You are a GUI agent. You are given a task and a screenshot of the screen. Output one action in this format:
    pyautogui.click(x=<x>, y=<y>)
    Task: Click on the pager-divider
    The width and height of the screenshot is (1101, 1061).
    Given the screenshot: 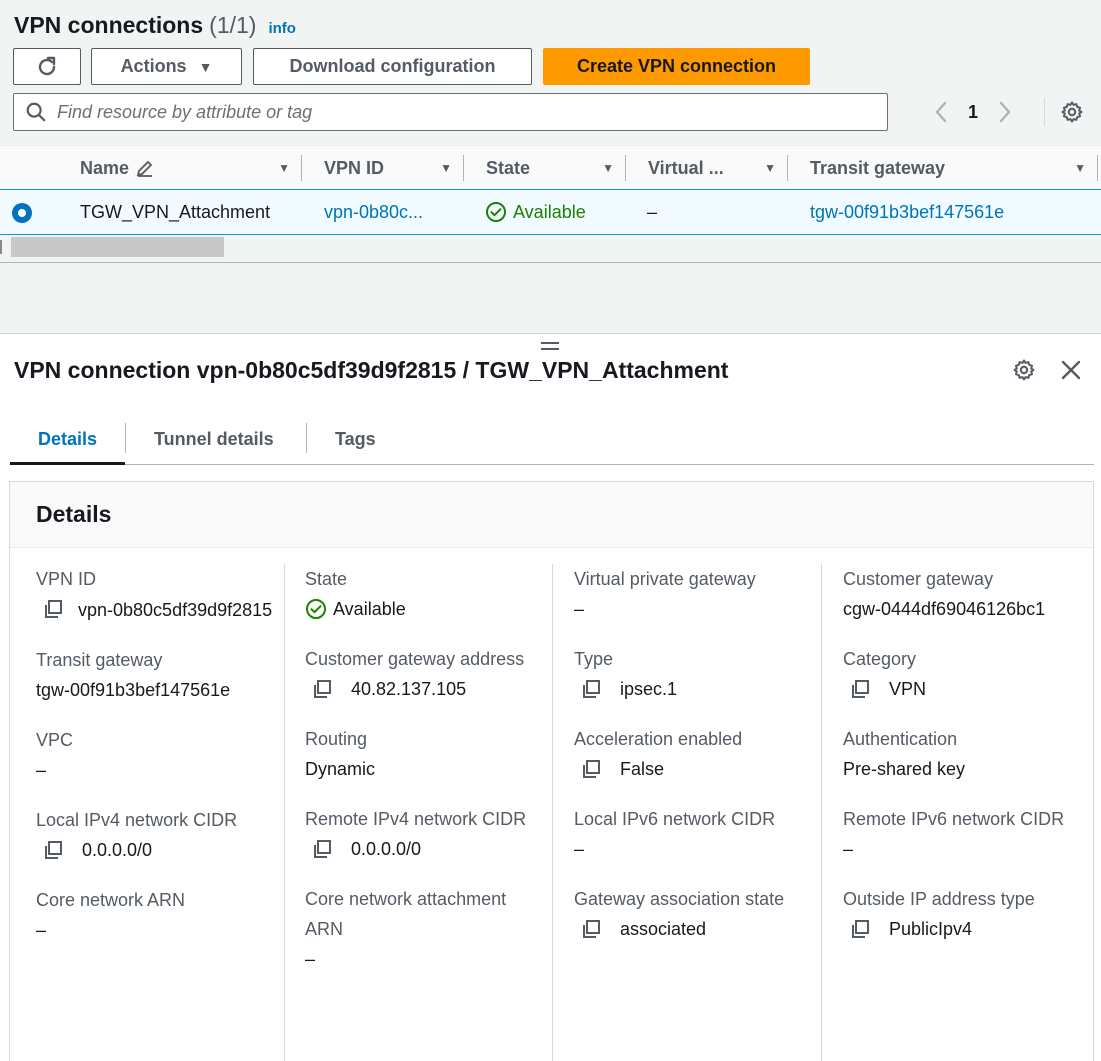 What is the action you would take?
    pyautogui.click(x=1044, y=112)
    